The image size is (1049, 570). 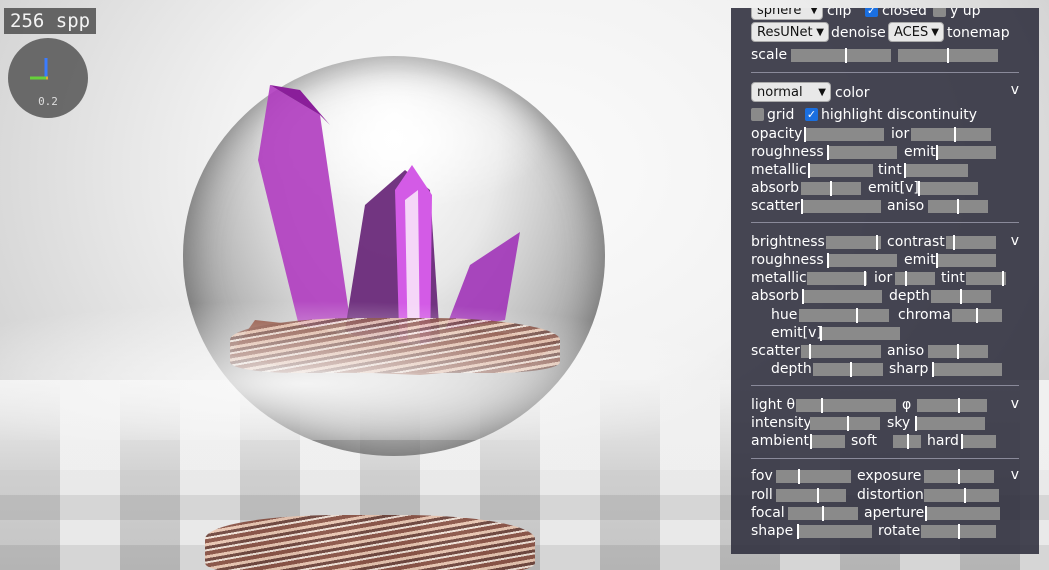 What do you see at coordinates (966, 260) in the screenshot?
I see `adjust-emit-slider` at bounding box center [966, 260].